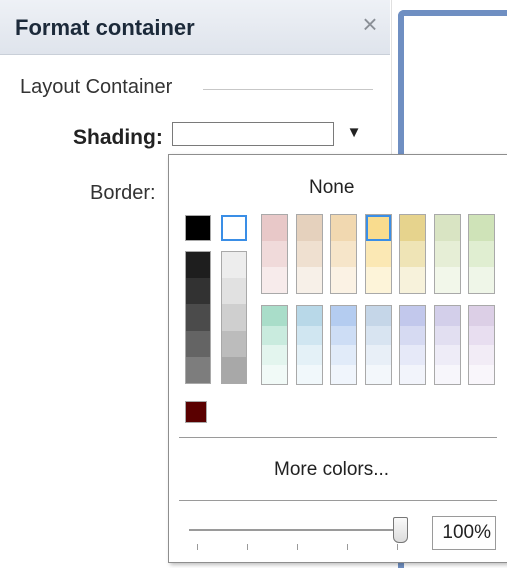 The width and height of the screenshot is (507, 568). I want to click on border-label: Border:, so click(123, 193).